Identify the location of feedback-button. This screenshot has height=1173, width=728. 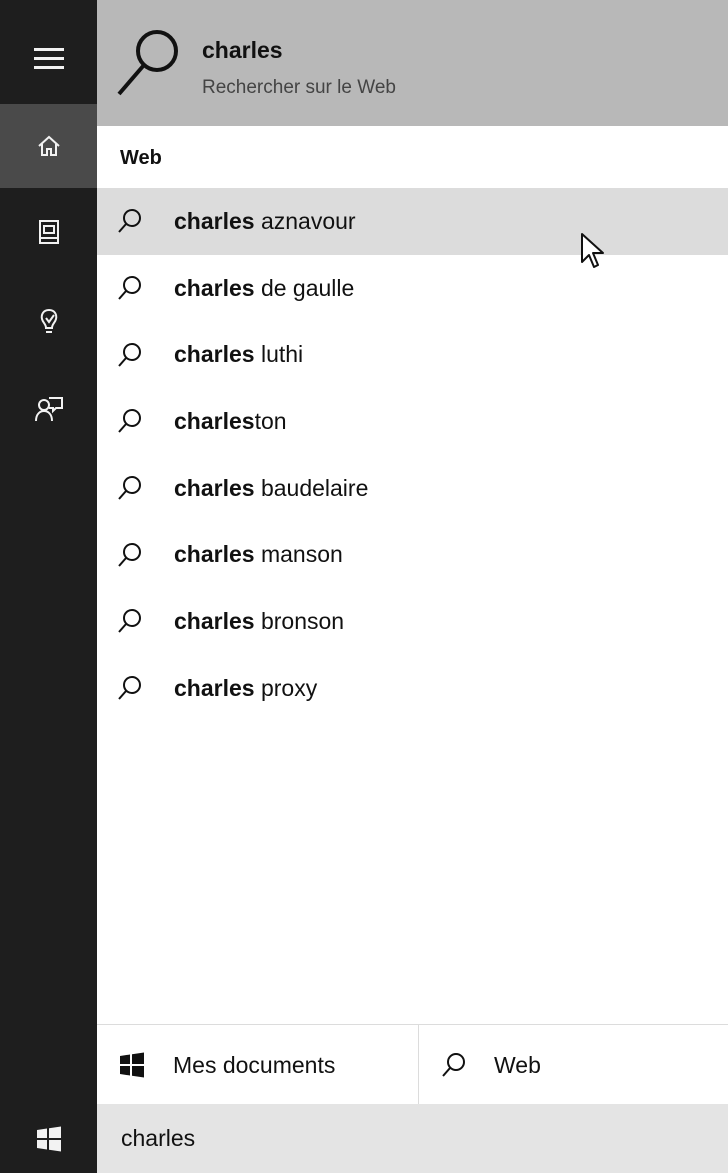
(48, 409).